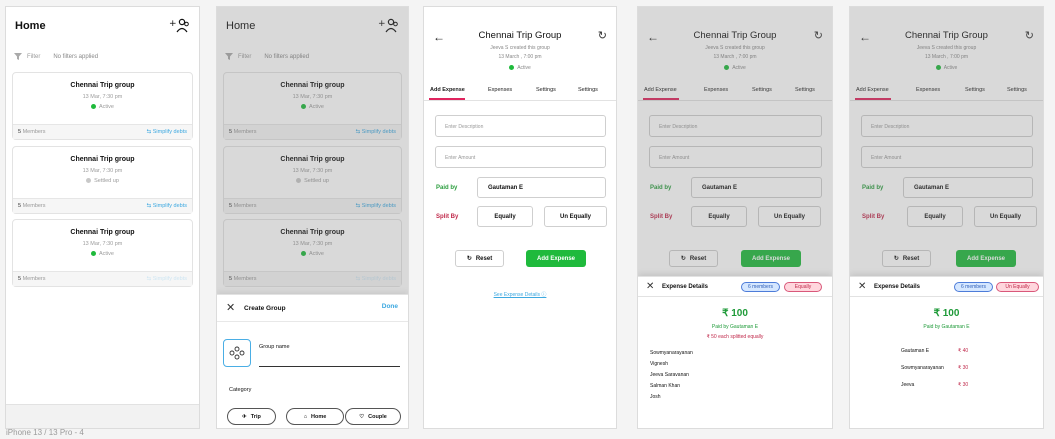 The width and height of the screenshot is (1055, 439). Describe the element at coordinates (671, 353) in the screenshot. I see `member-name: Sowmyanarayanan` at that location.